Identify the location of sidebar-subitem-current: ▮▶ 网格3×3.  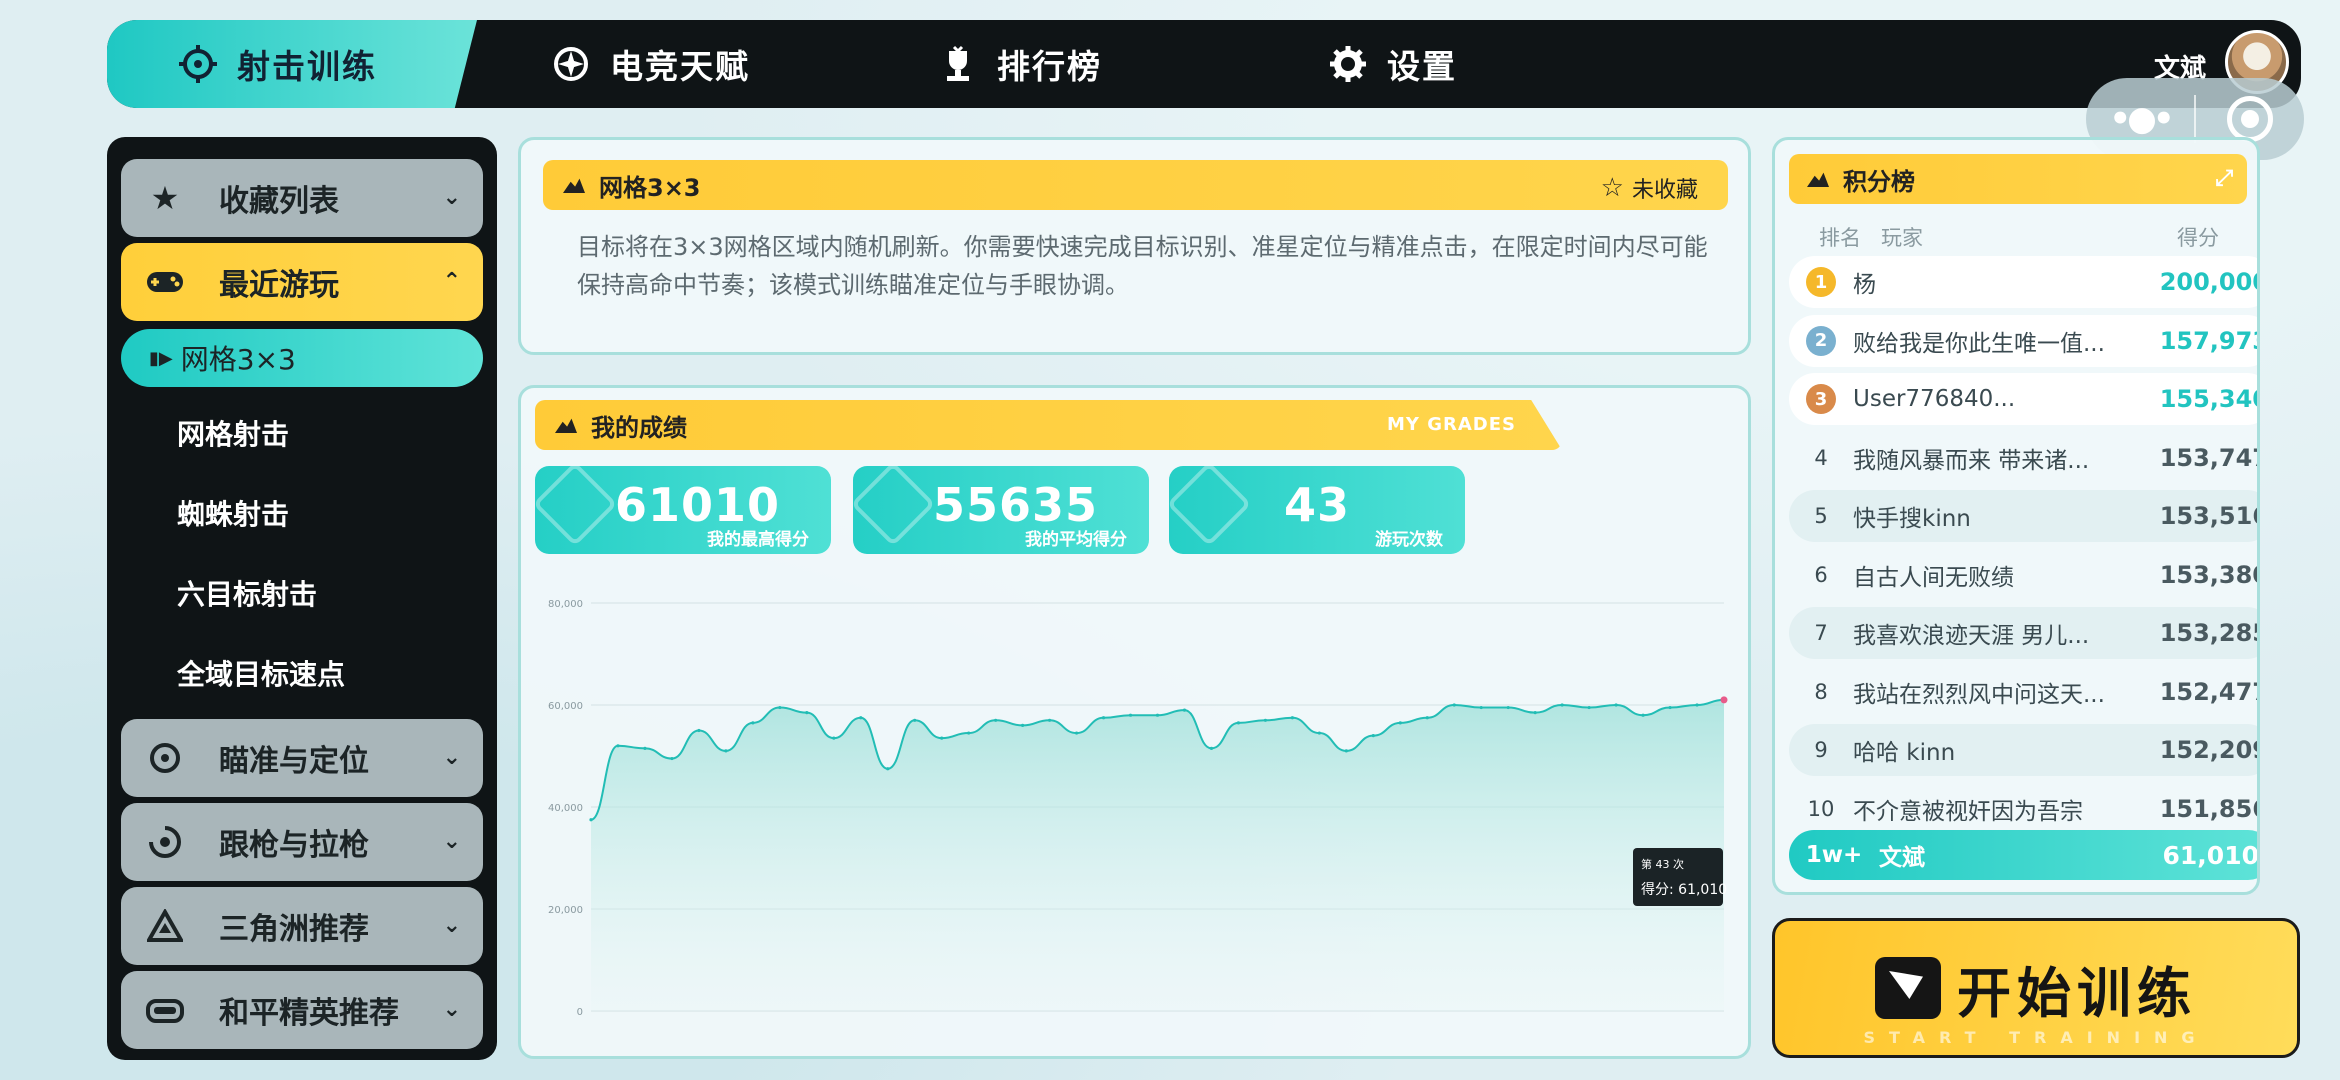
(302, 358).